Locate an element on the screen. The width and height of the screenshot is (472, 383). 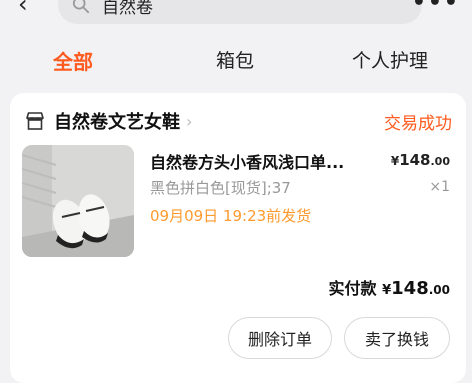
price-currency: ¥ is located at coordinates (395, 161).